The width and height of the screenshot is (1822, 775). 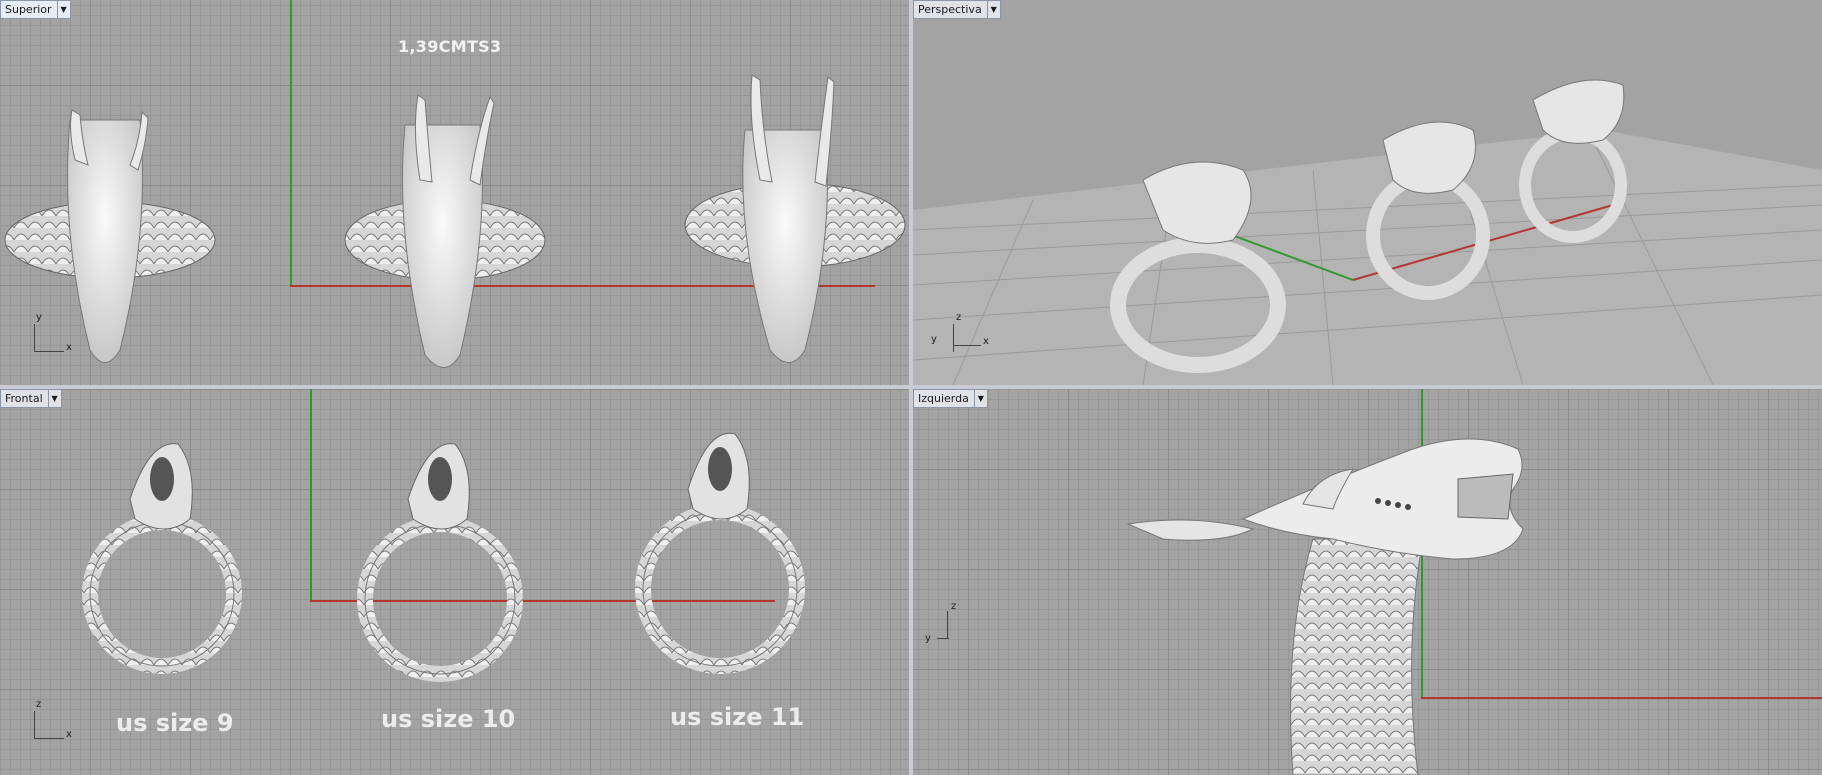 I want to click on viewport-title: Perspectiva, so click(x=950, y=9).